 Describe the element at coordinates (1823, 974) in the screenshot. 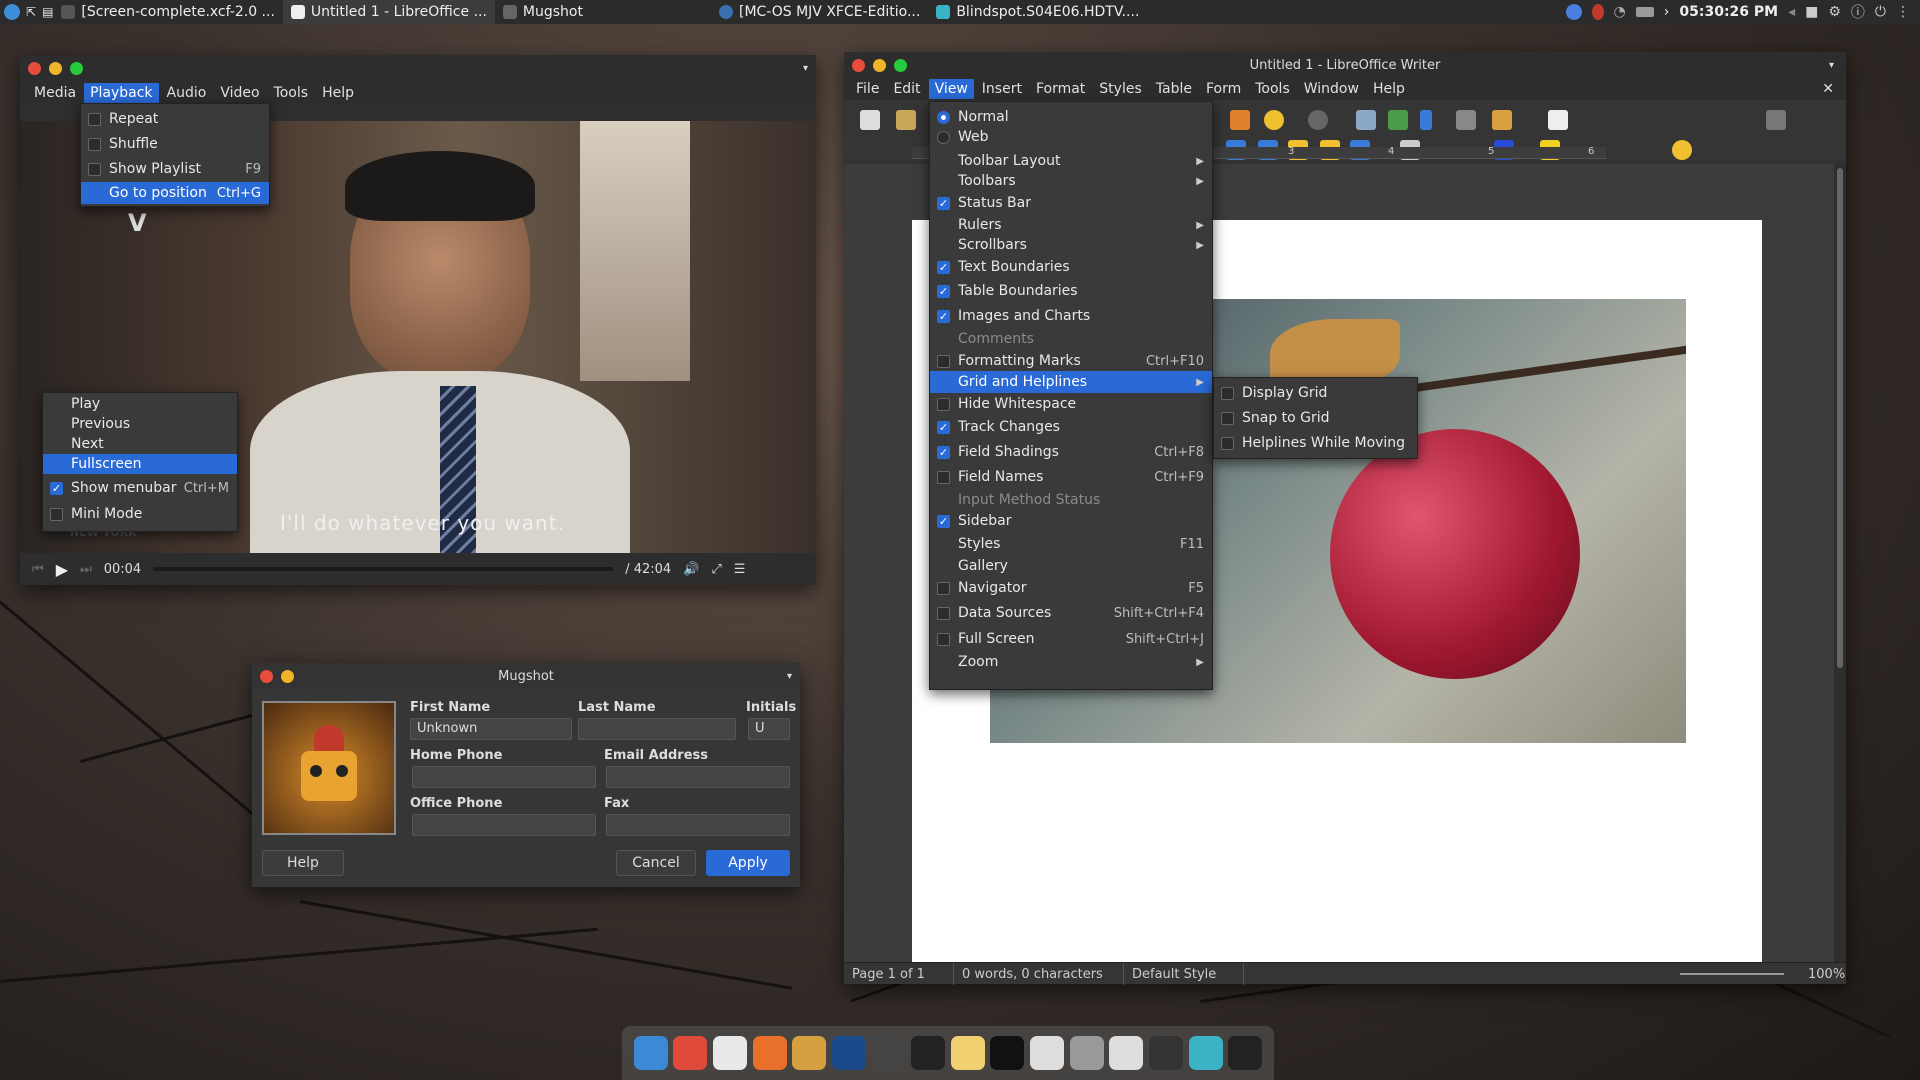

I see `status-zoom: 100%` at that location.